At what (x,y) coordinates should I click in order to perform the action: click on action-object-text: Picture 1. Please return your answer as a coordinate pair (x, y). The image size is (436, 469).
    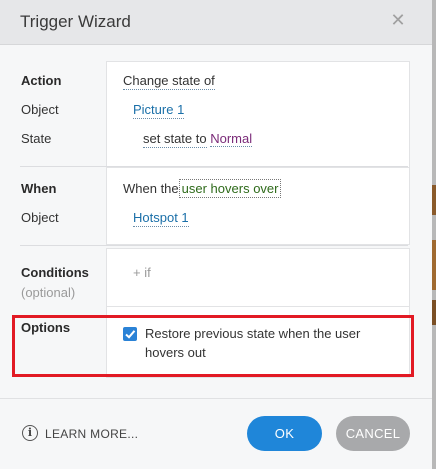
    Looking at the image, I should click on (159, 110).